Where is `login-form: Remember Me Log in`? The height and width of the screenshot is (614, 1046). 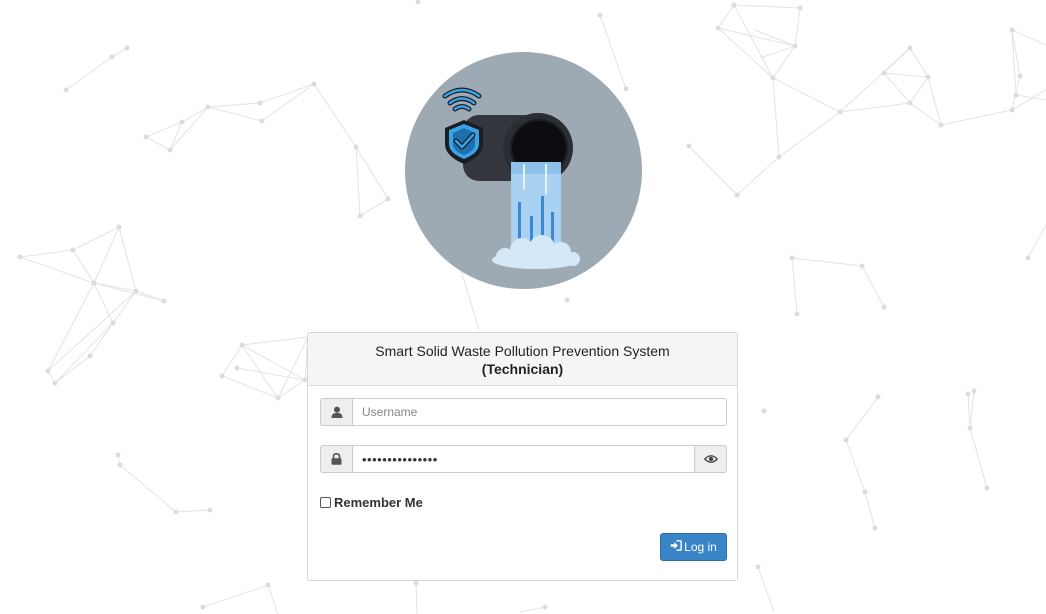 login-form: Remember Me Log in is located at coordinates (522, 483).